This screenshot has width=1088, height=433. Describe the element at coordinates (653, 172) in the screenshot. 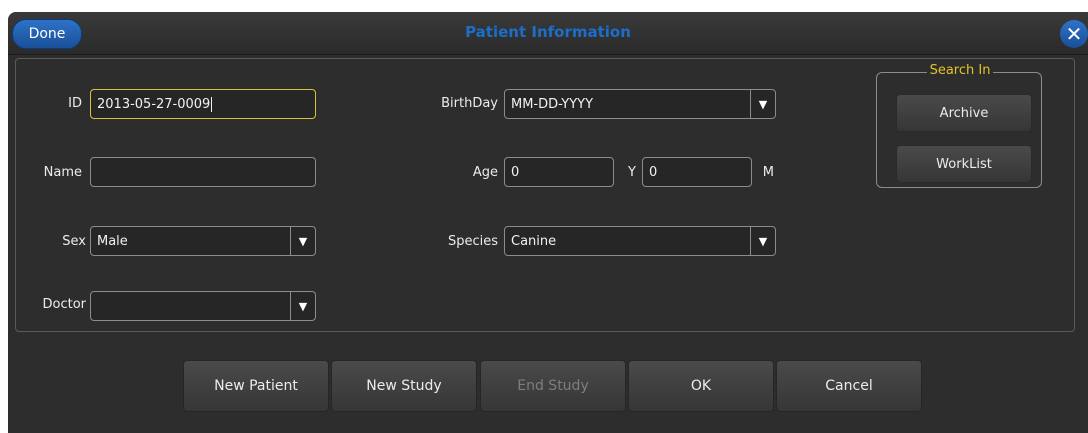

I see `age-months-value: 0` at that location.